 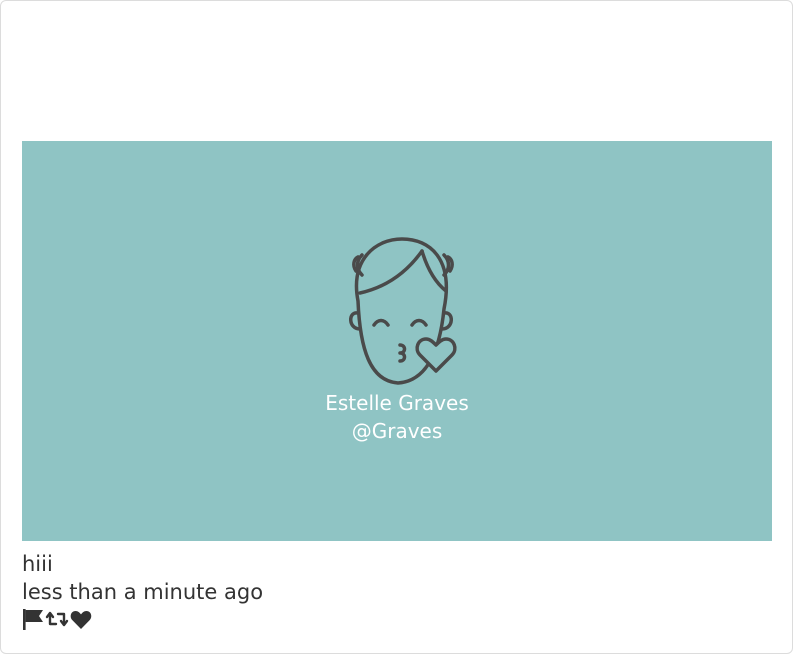 I want to click on heart-icon, so click(x=81, y=619).